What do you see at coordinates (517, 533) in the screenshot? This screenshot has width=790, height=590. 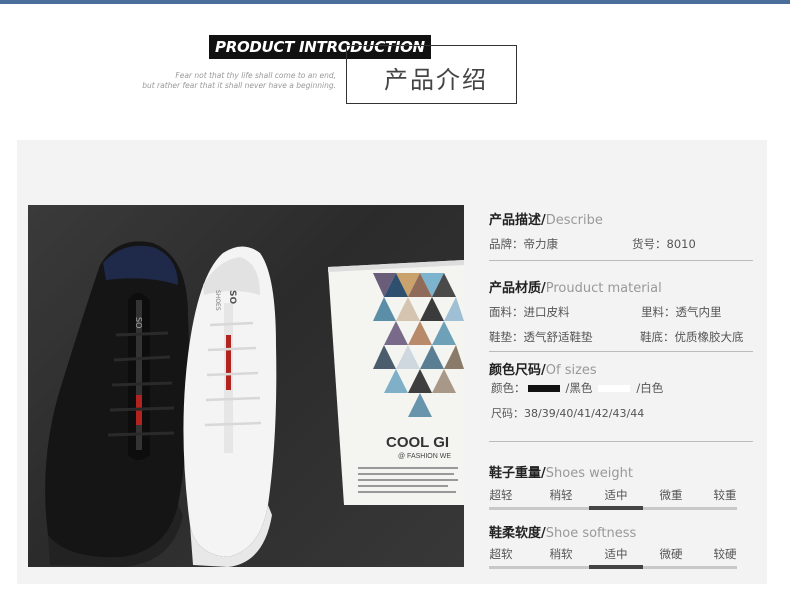 I see `softness-title-cn: 鞋柔软度/` at bounding box center [517, 533].